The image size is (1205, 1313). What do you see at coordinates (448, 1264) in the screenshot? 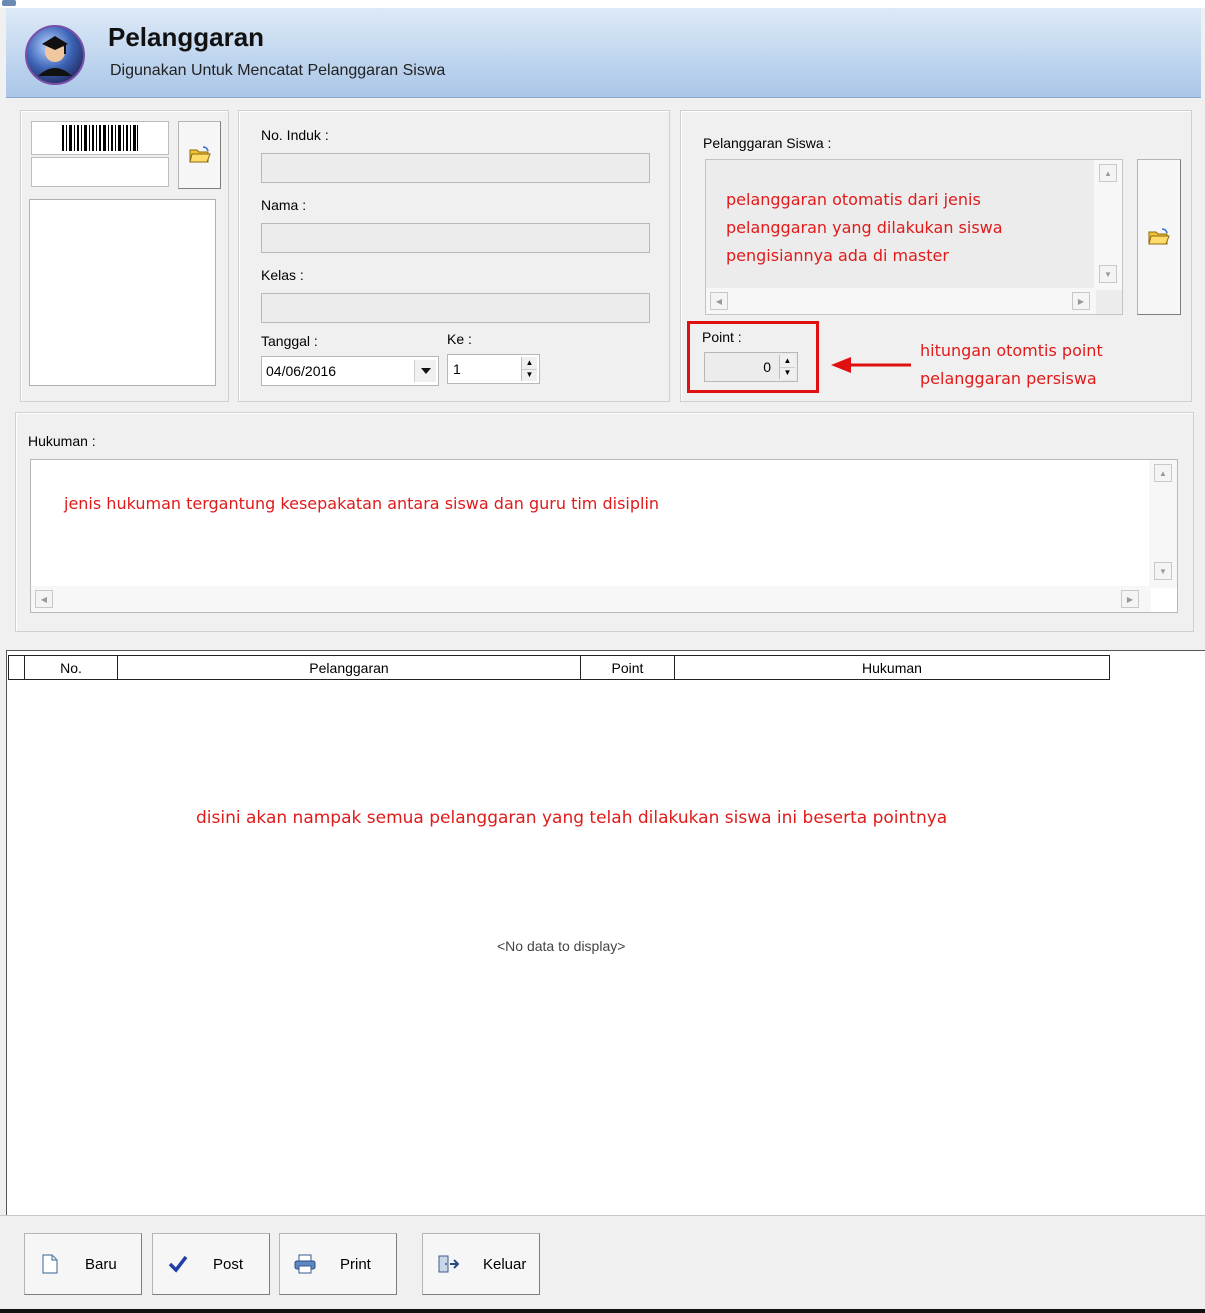
I see `exit-door-icon` at bounding box center [448, 1264].